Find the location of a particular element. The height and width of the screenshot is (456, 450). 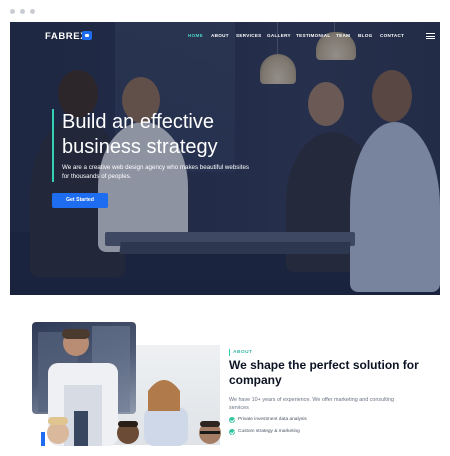

nav-gallery: GALLERY is located at coordinates (279, 35).